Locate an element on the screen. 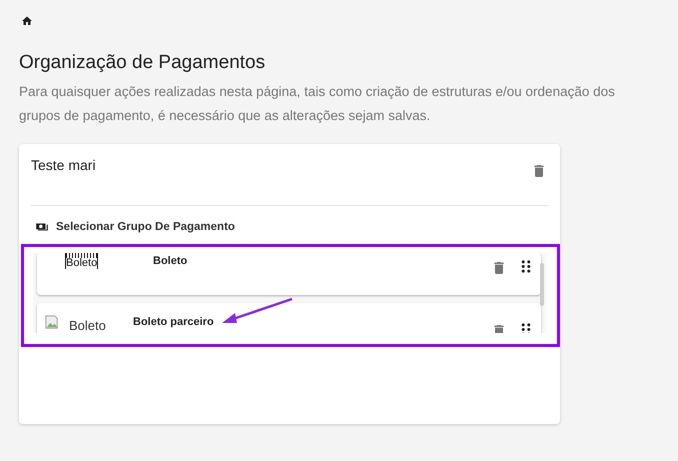 Image resolution: width=678 pixels, height=461 pixels. method-name: Boleto is located at coordinates (170, 261).